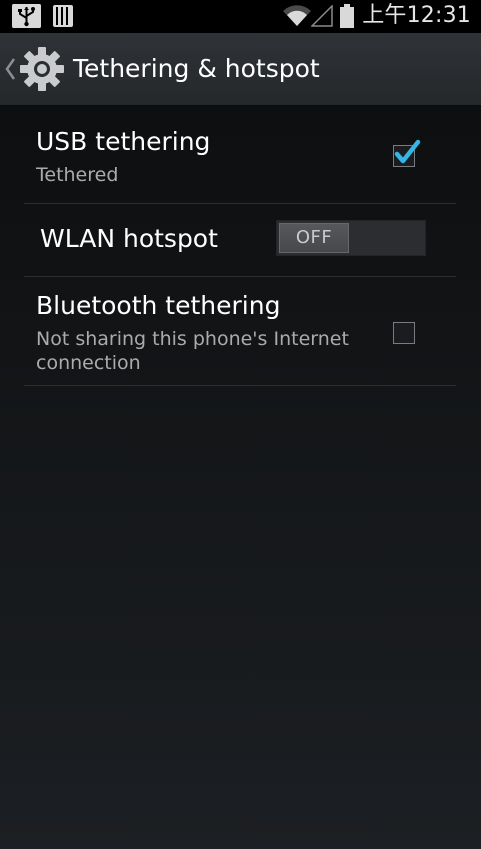  I want to click on gear-icon, so click(42, 69).